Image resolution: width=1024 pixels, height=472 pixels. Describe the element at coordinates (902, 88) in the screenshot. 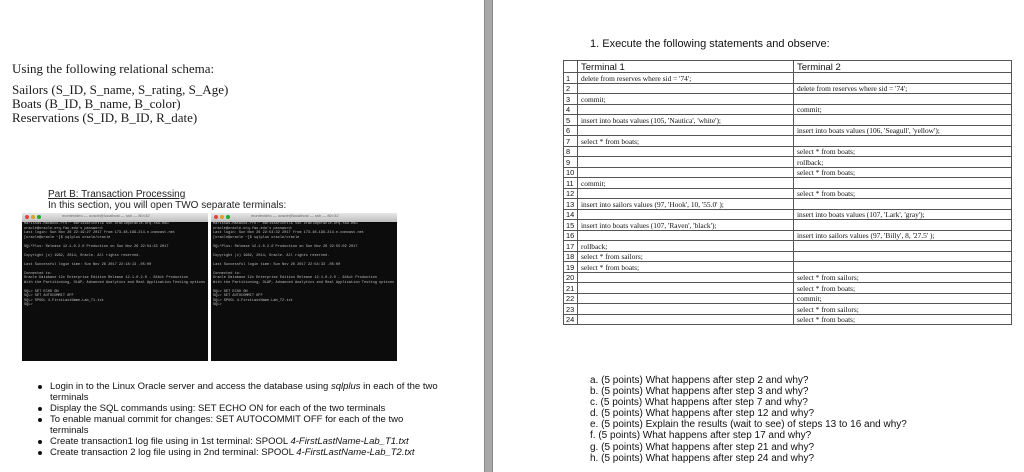

I see `terminal-2-cell: delete from reserves where sid = '74';` at that location.